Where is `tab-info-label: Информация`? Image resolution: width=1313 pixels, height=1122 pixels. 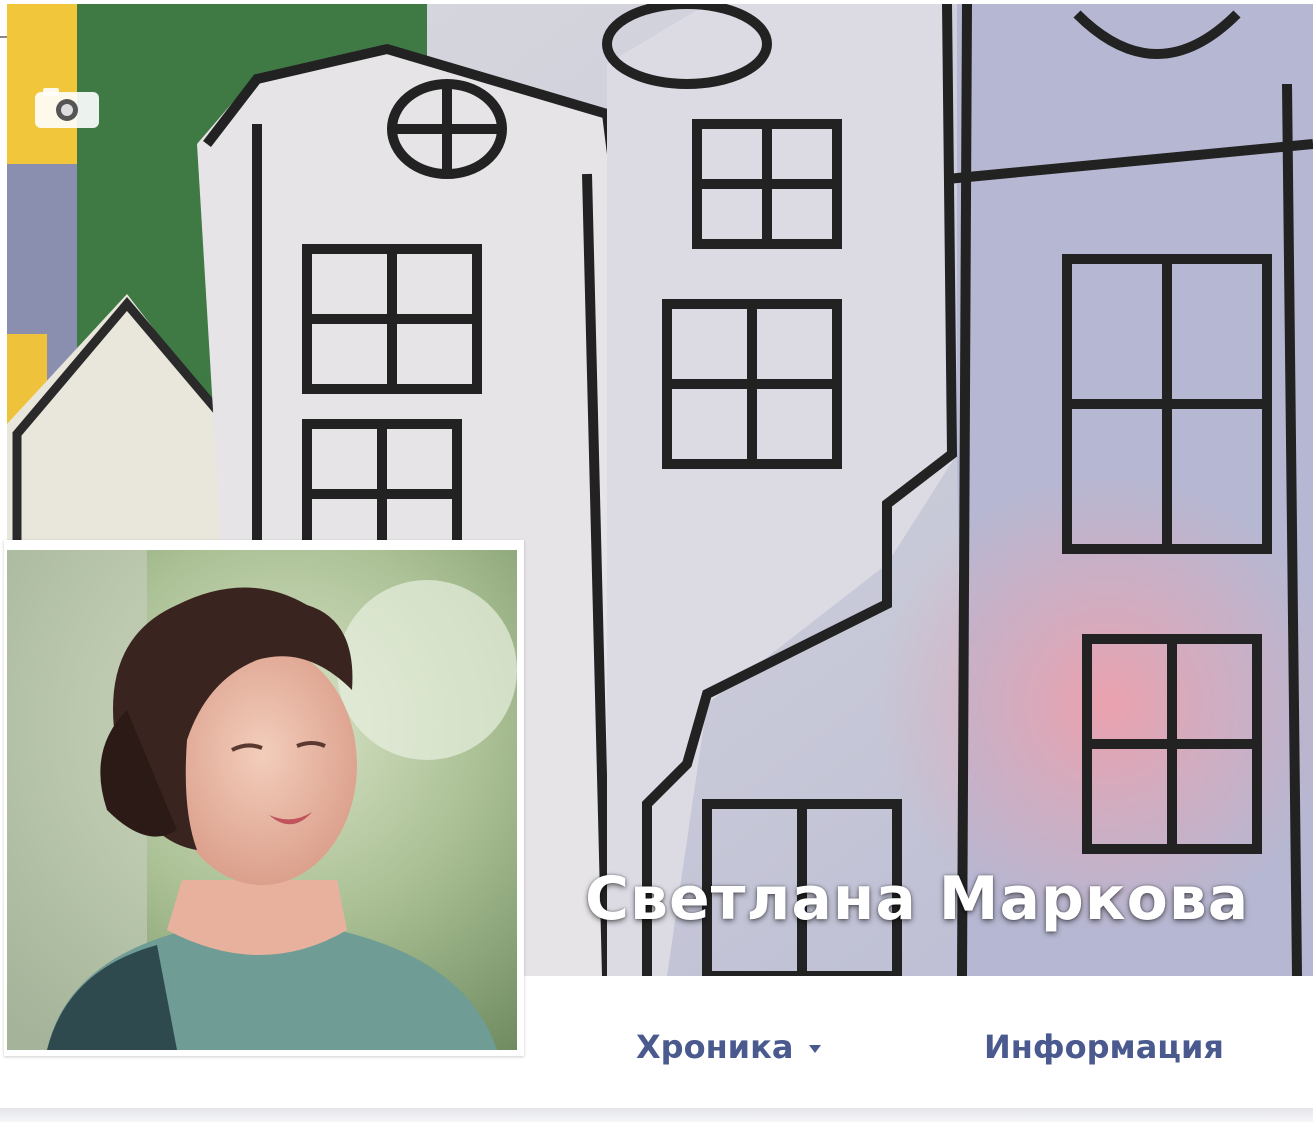 tab-info-label: Информация is located at coordinates (1104, 1047).